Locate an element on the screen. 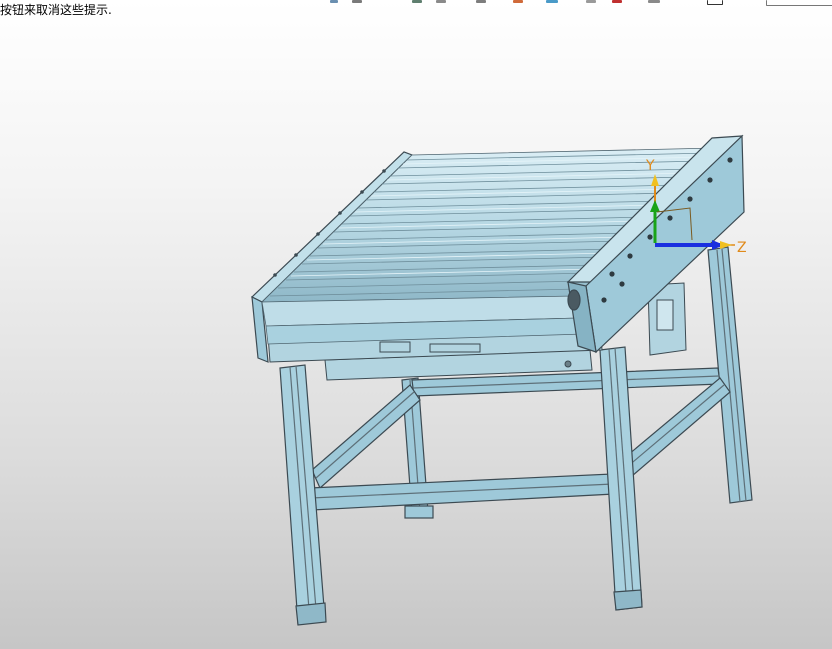 This screenshot has width=832, height=649. z-axis-label: Z is located at coordinates (742, 248).